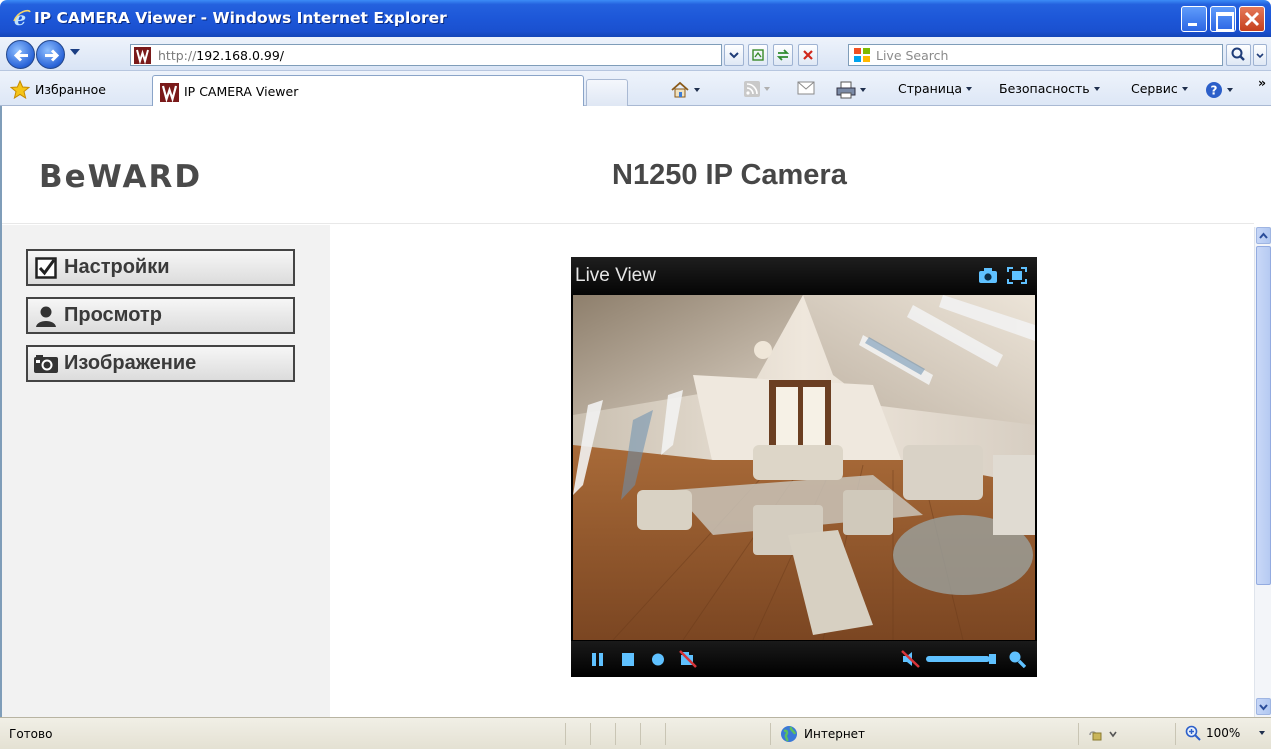  I want to click on printer-icon, so click(846, 90).